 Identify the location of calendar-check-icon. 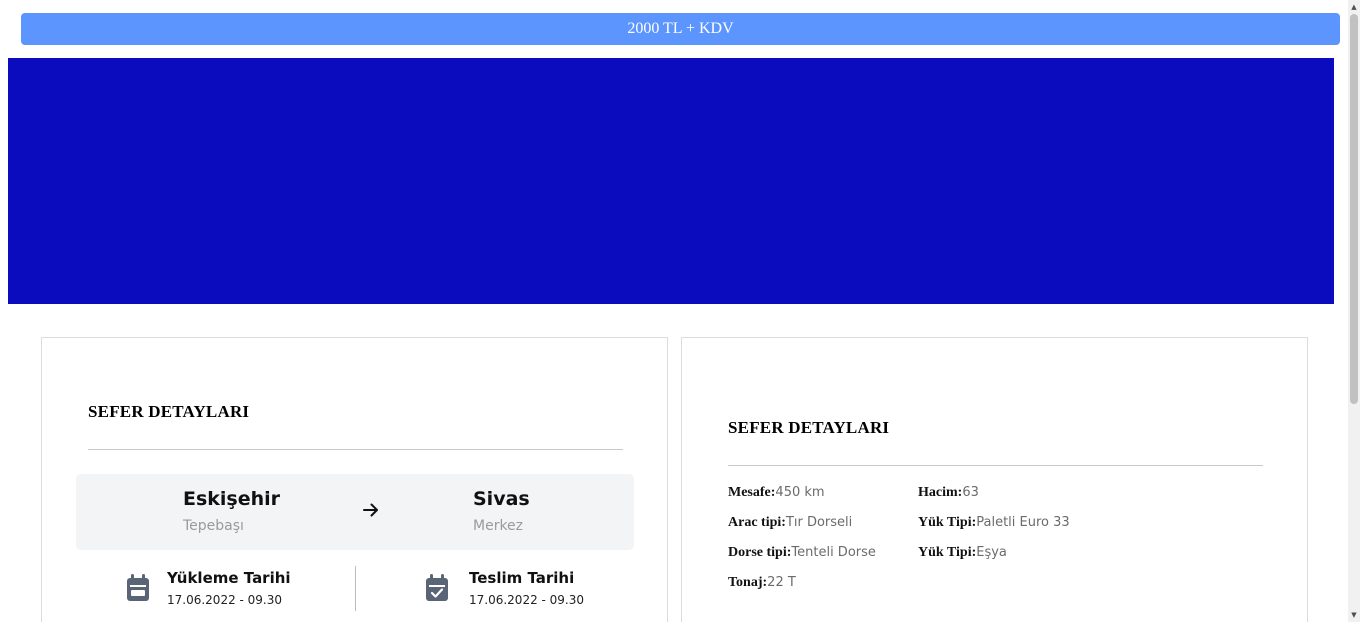
(437, 587).